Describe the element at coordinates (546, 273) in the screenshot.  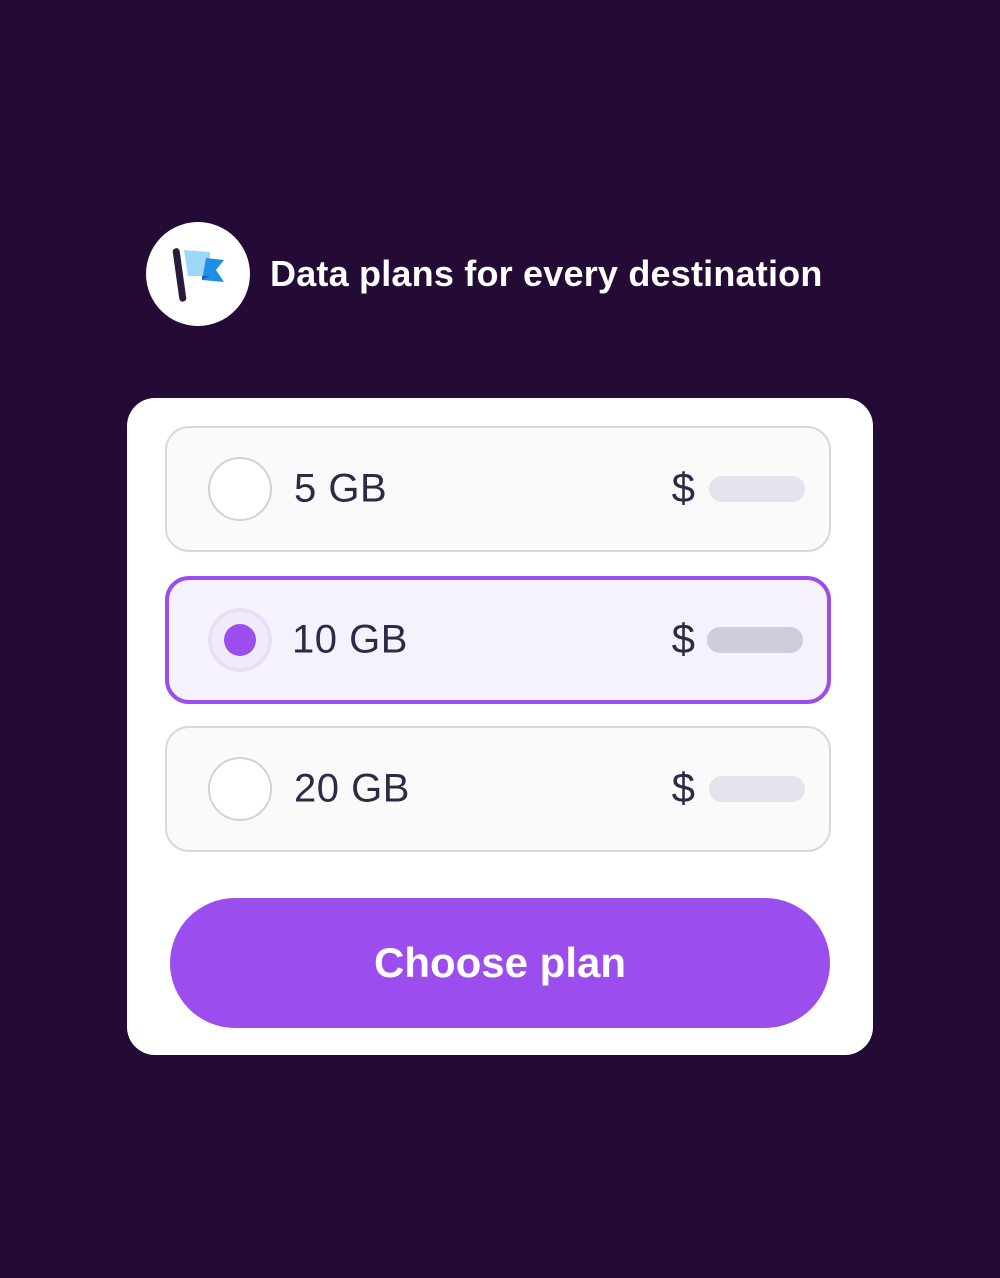
I see `page-title: Data plans for every destination` at that location.